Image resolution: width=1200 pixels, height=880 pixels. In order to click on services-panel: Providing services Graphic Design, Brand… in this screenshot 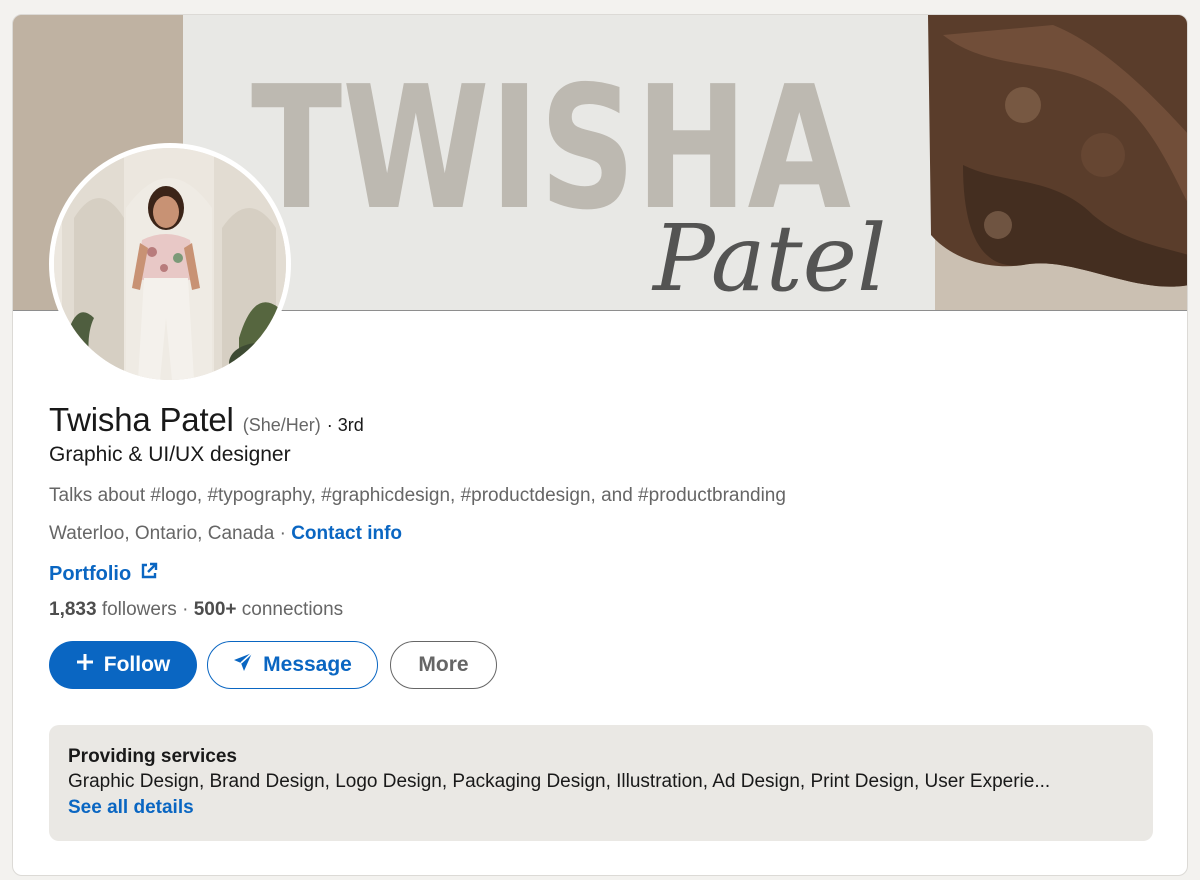, I will do `click(601, 783)`.